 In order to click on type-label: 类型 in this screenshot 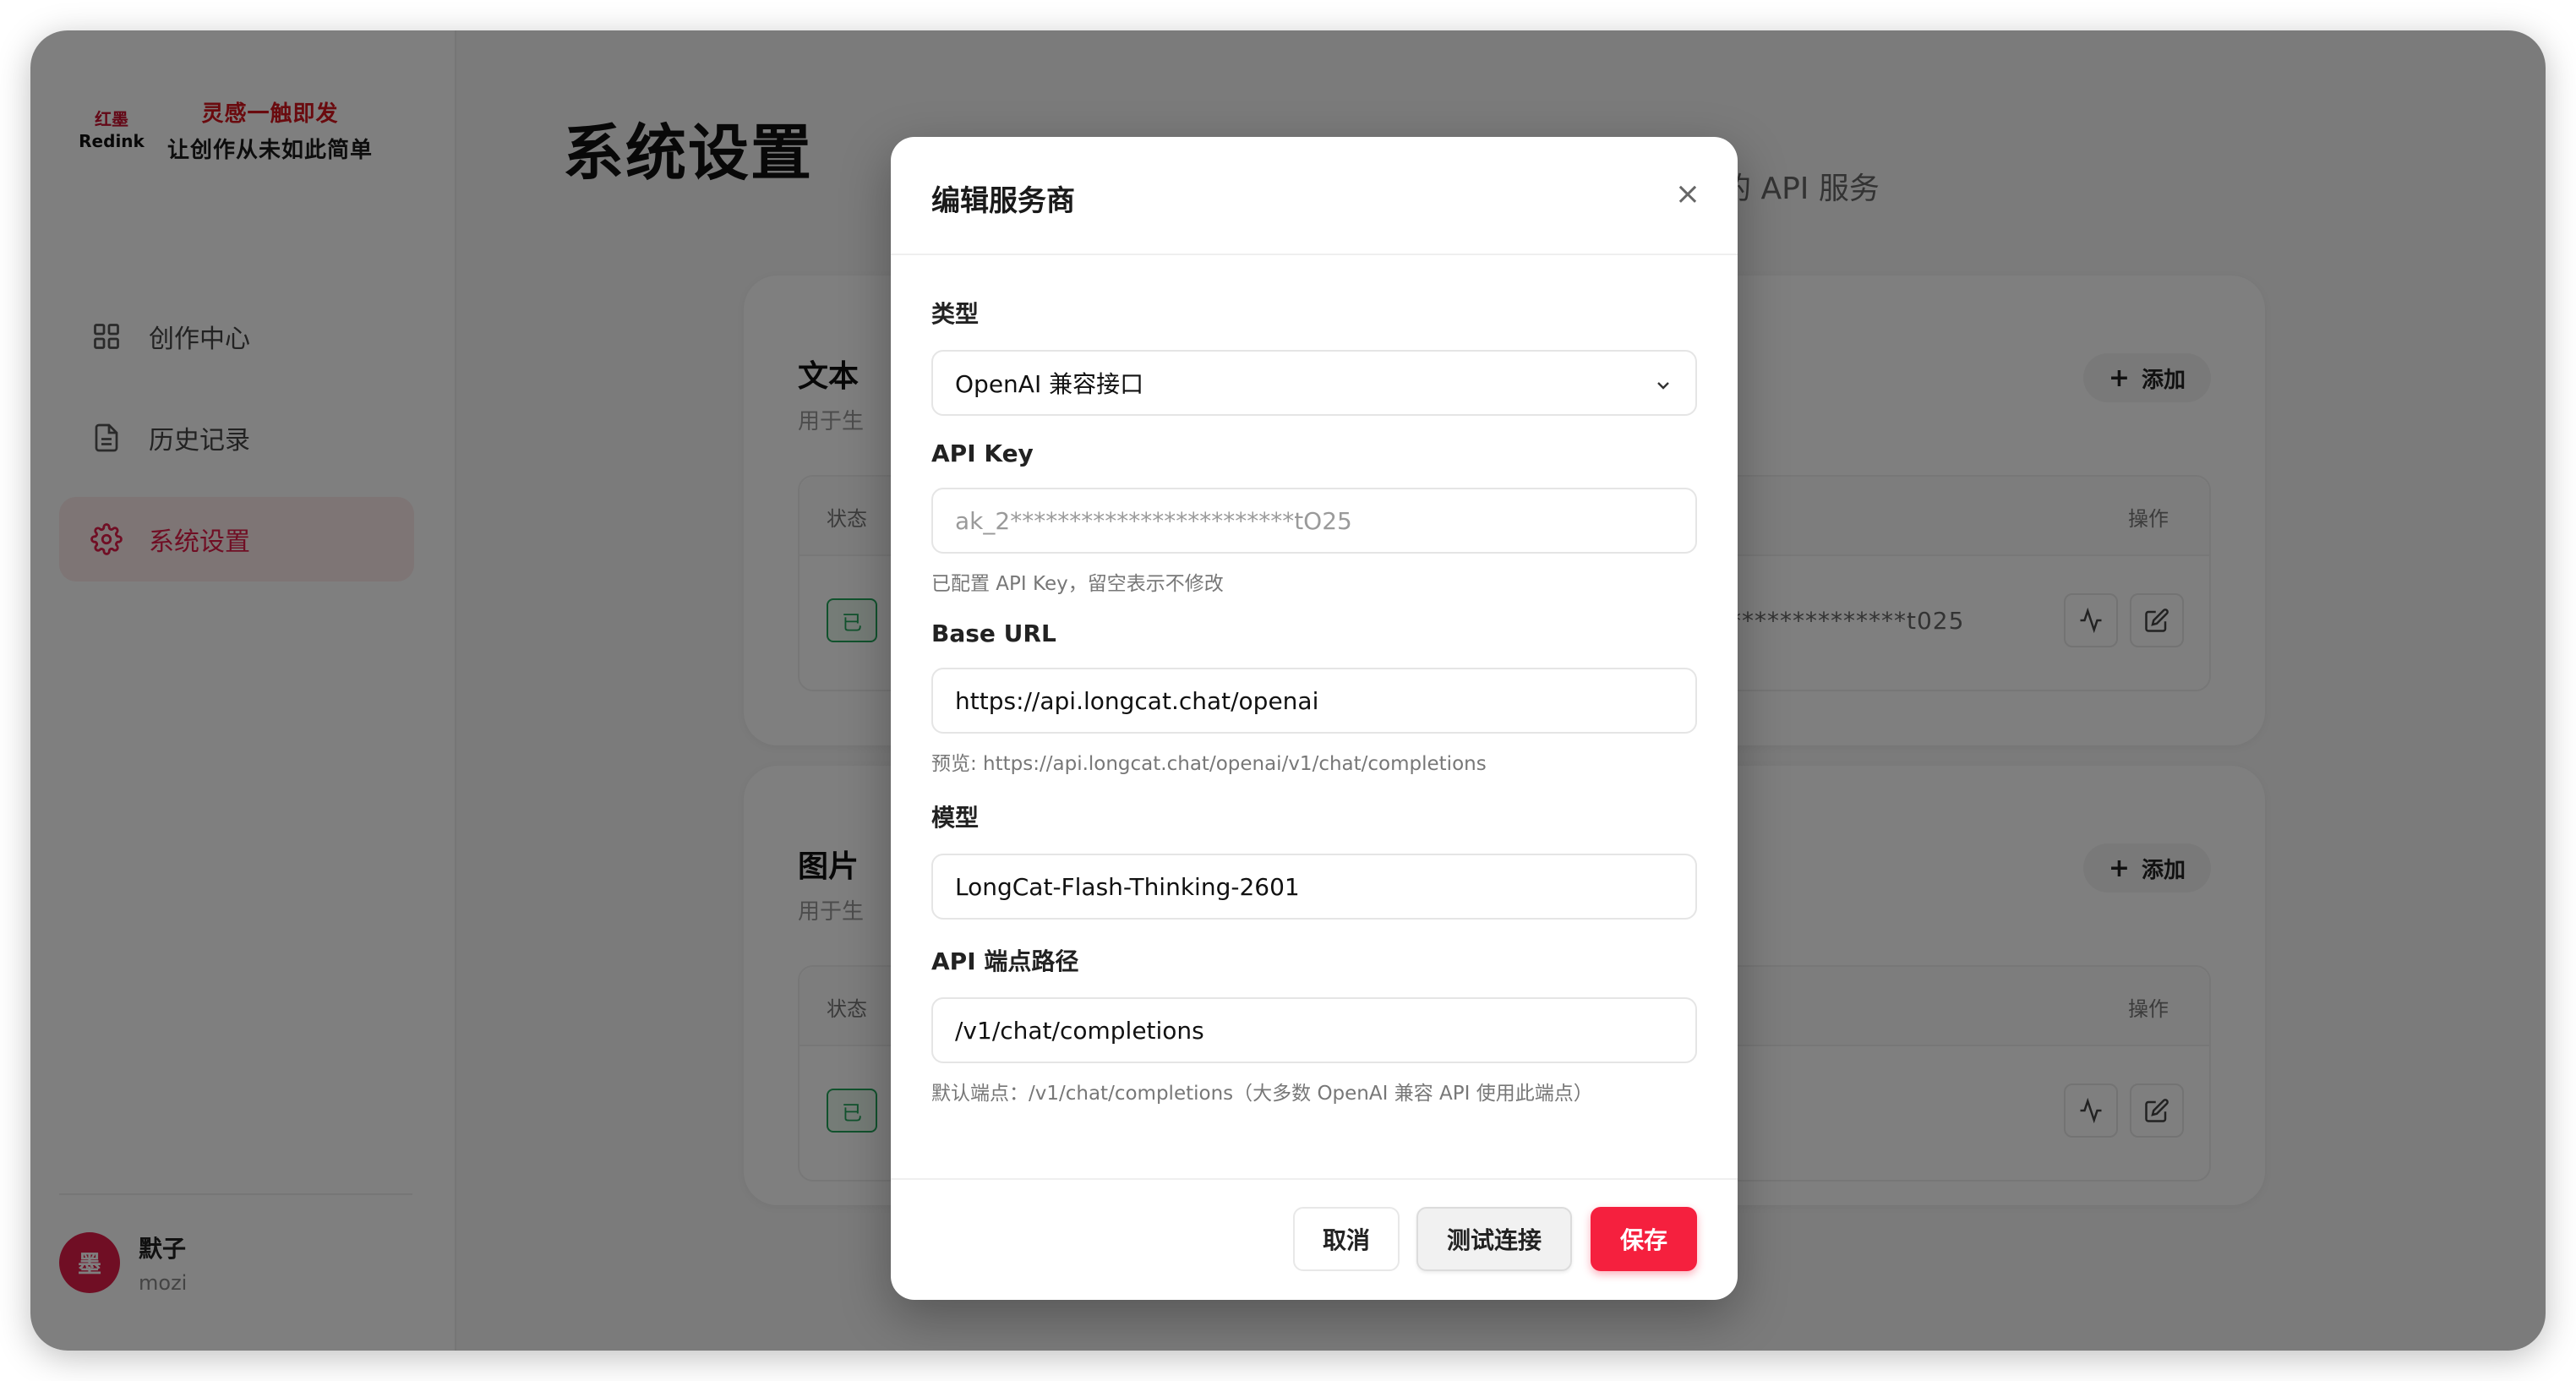, I will do `click(955, 314)`.